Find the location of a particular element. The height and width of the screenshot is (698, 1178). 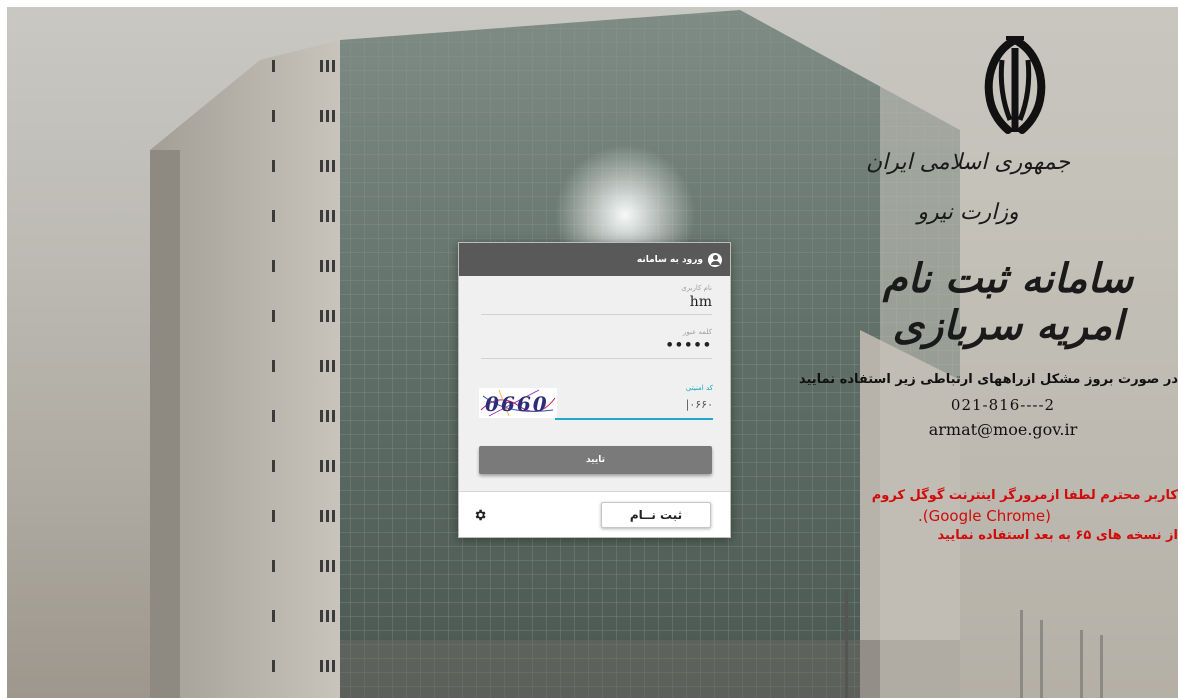

captcha-underline is located at coordinates (634, 419).